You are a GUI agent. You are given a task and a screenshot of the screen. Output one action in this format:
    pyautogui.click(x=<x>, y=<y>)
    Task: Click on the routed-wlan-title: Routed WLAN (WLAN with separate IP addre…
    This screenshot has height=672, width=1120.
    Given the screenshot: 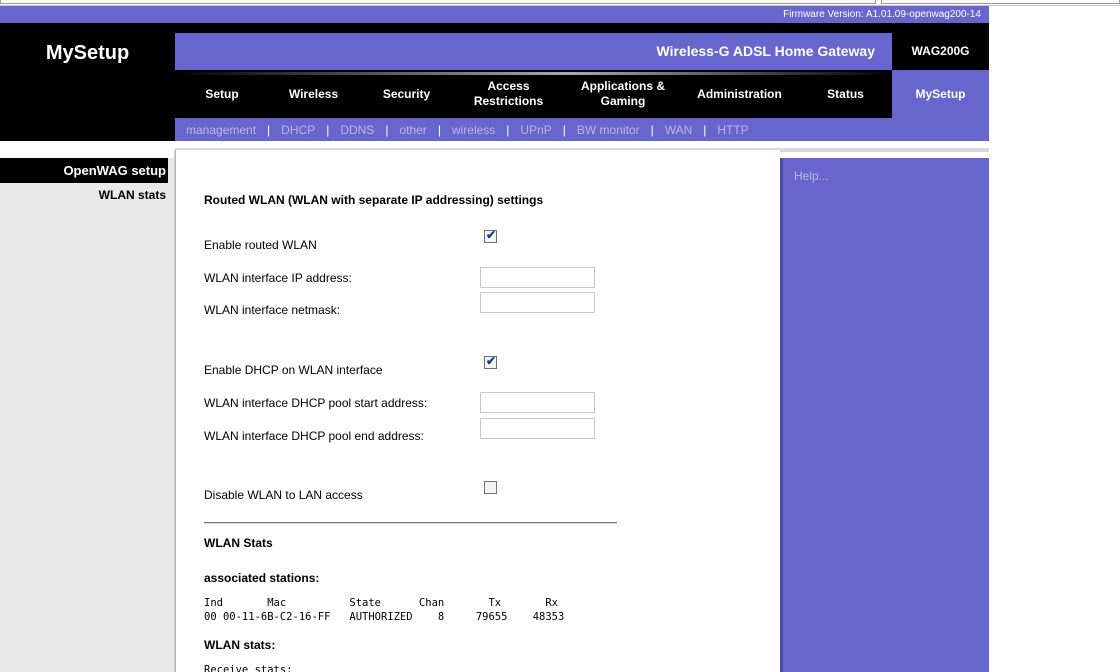 What is the action you would take?
    pyautogui.click(x=374, y=200)
    